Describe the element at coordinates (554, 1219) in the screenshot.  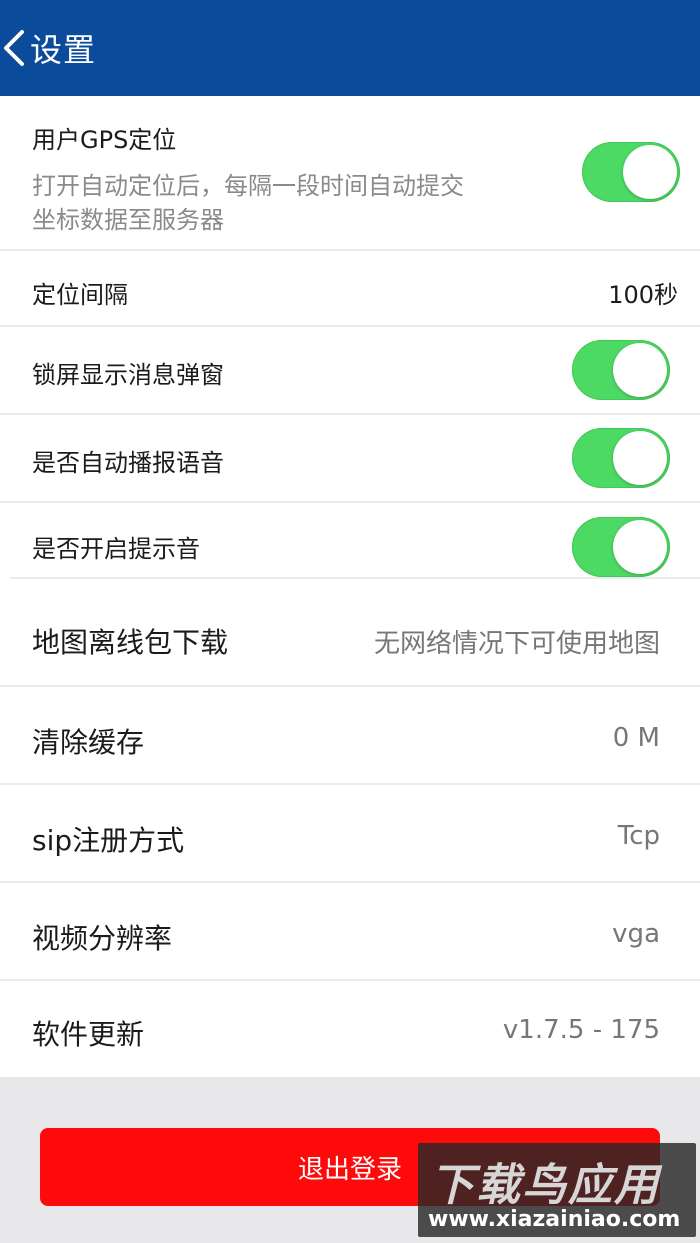
I see `watermark-url: www.xiazainiao.com` at that location.